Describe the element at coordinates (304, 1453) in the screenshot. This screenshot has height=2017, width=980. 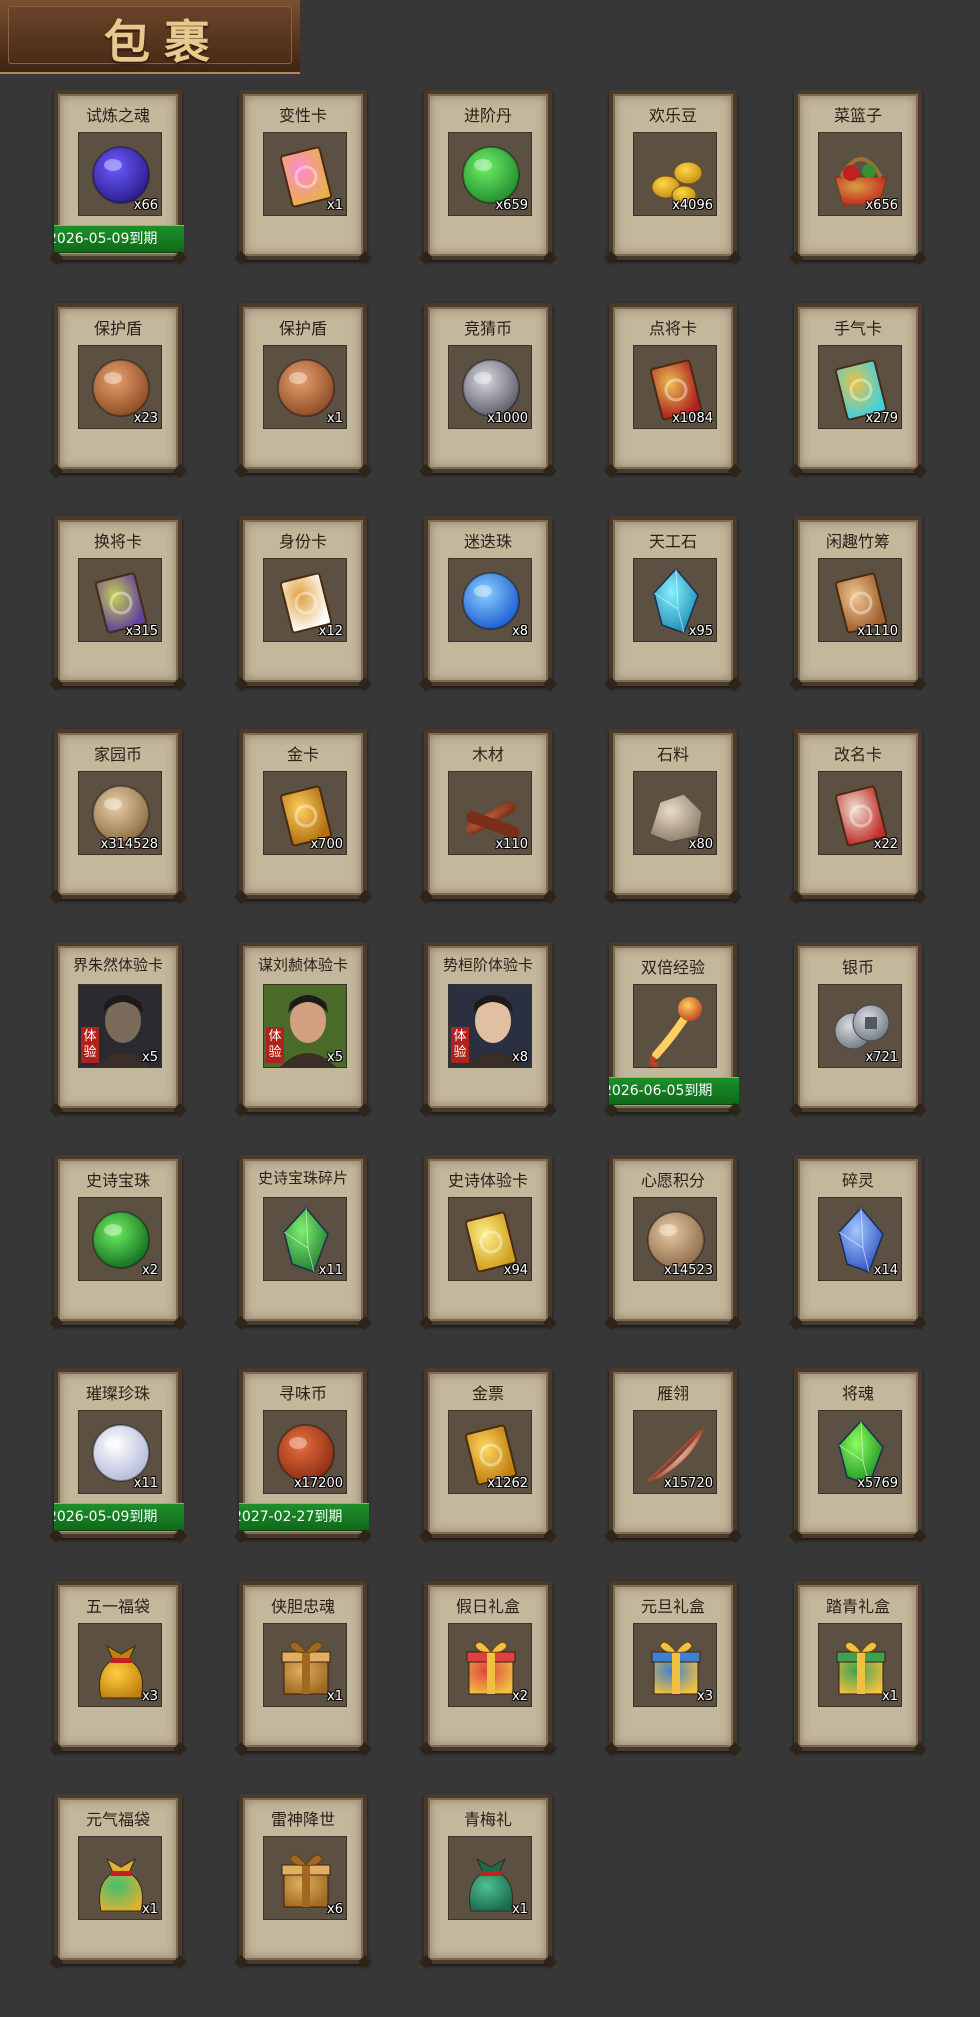
I see `inventory-item: 寻味币 x17200 2027-02-27到期` at that location.